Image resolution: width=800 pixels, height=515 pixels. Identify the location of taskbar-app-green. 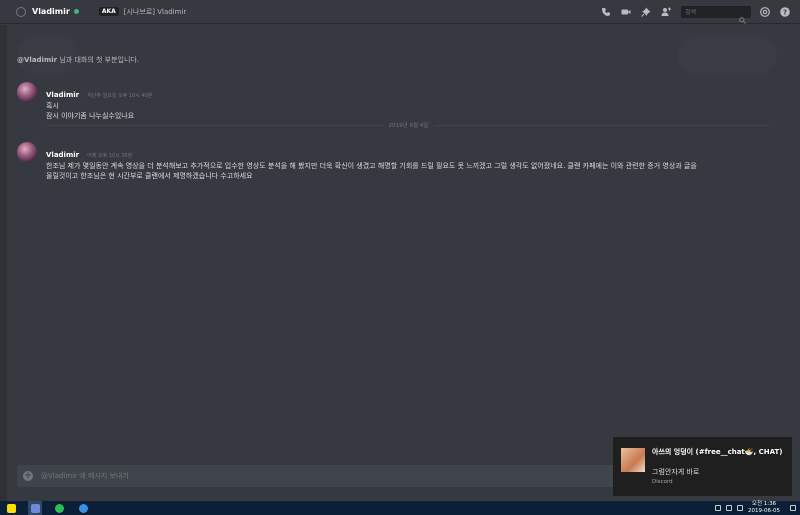
(59, 508).